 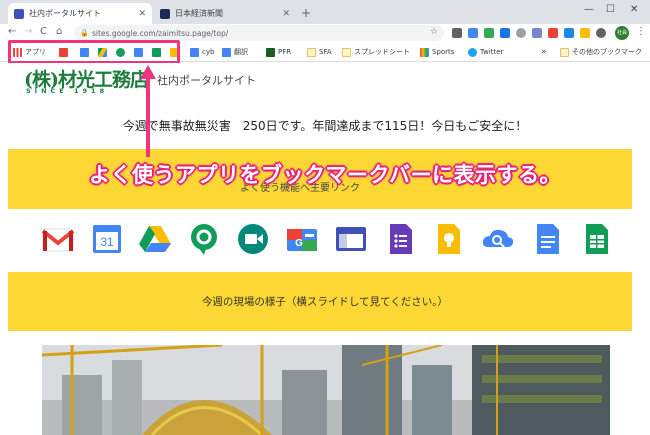 I want to click on bookmarks-overflow-button: », so click(x=544, y=52).